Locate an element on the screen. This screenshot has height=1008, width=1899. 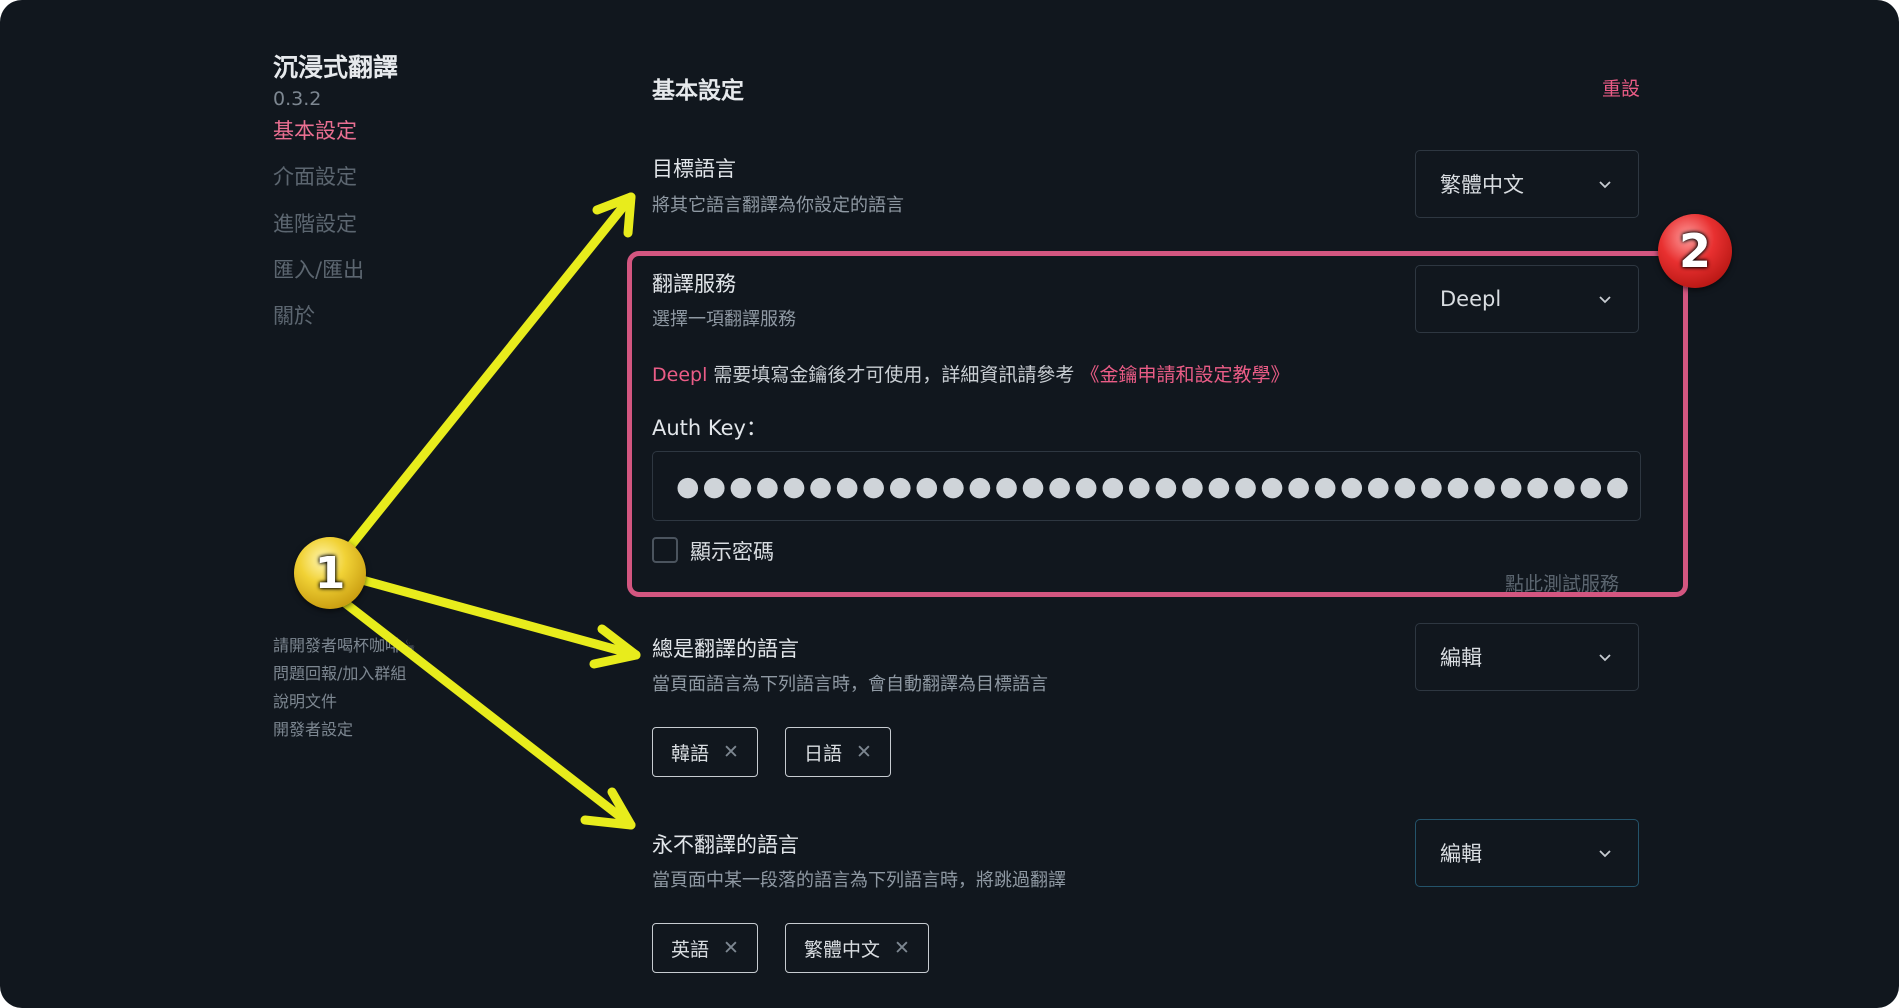
annotation-arrows is located at coordinates (486, 511).